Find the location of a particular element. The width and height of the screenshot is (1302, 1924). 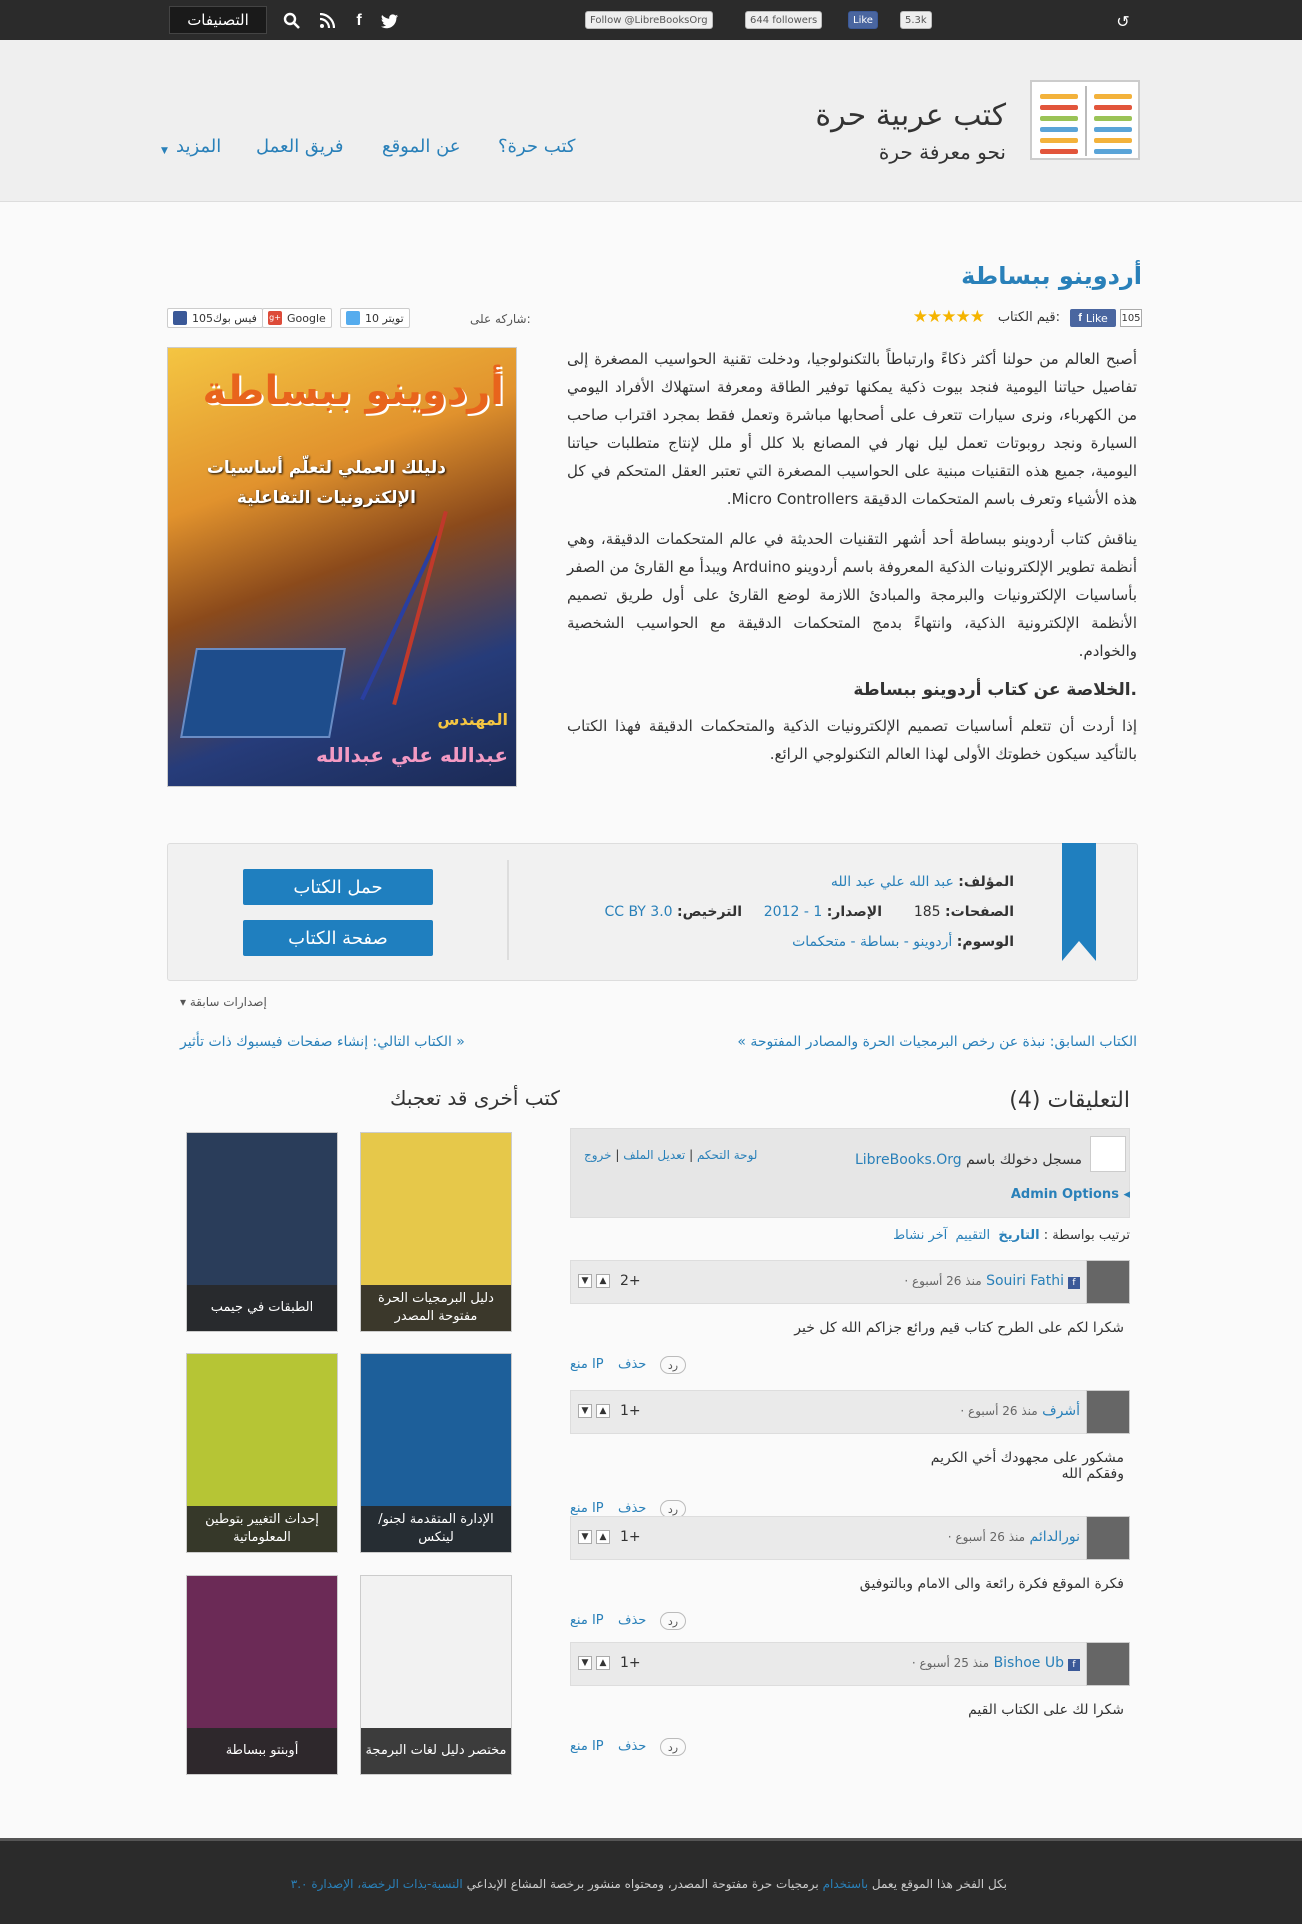

comment-author-name: Souiri Fathi is located at coordinates (1025, 1281).